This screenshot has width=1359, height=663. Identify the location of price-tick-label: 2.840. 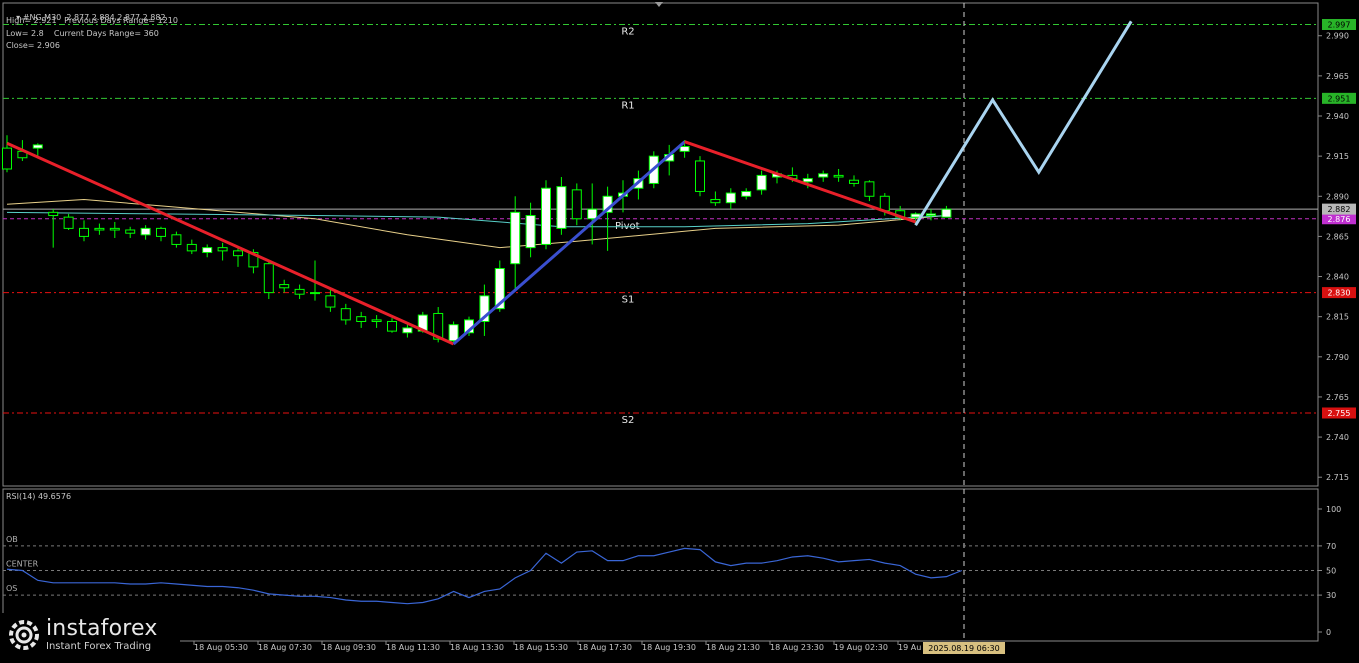
(1337, 277).